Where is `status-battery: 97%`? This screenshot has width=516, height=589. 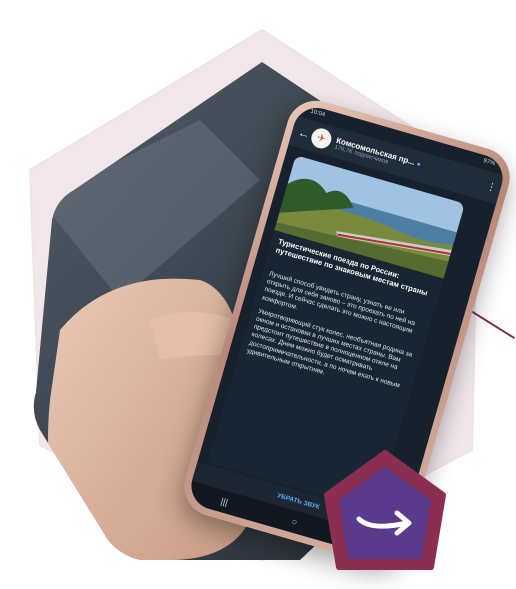 status-battery: 97% is located at coordinates (489, 163).